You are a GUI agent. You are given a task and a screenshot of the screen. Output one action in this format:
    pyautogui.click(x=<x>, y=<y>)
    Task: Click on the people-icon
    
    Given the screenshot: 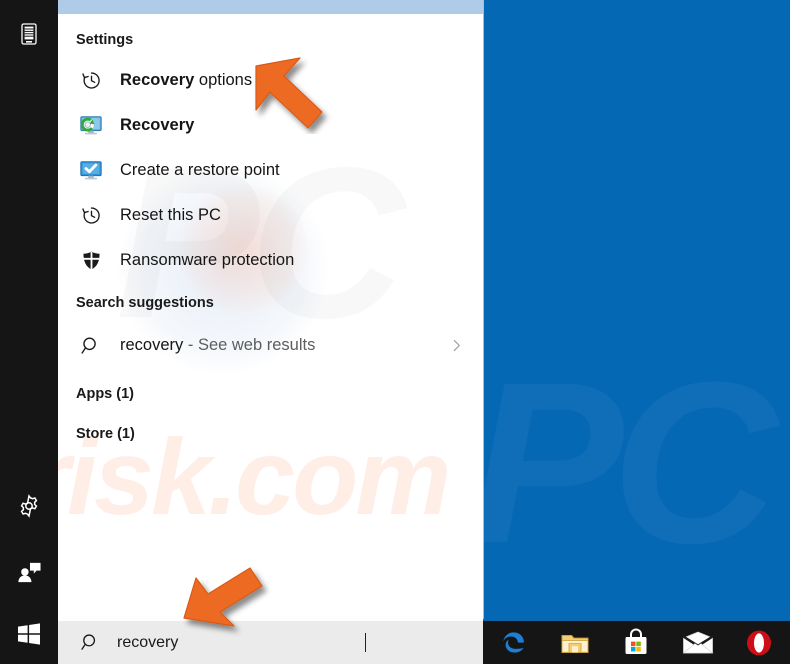 What is the action you would take?
    pyautogui.click(x=29, y=572)
    